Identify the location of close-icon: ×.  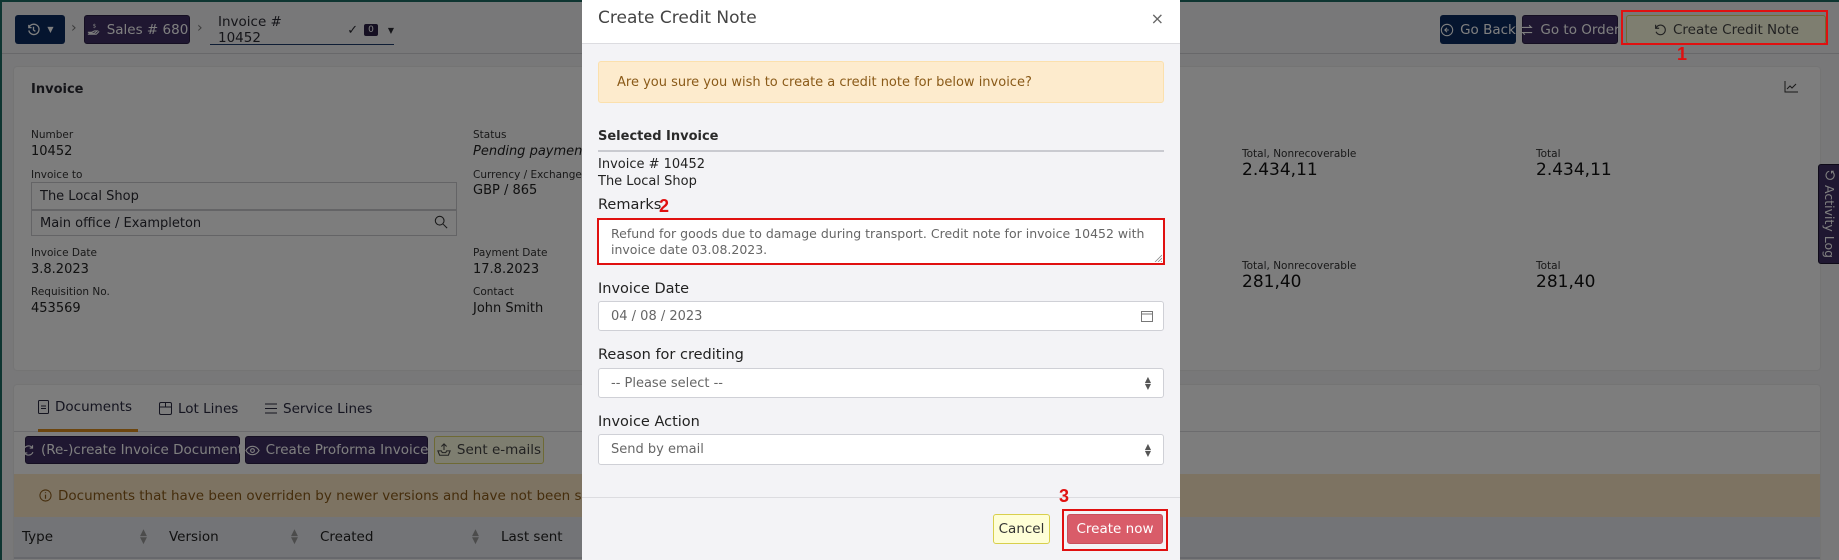
(1157, 18).